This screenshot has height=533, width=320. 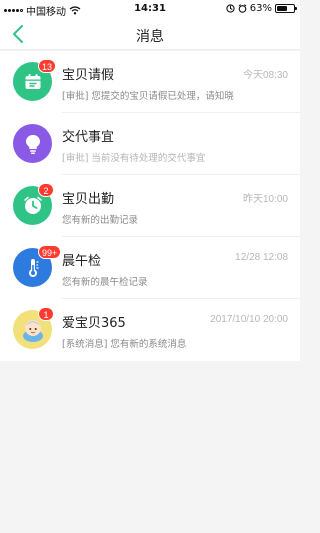 What do you see at coordinates (265, 75) in the screenshot?
I see `message-time: 今天08:30` at bounding box center [265, 75].